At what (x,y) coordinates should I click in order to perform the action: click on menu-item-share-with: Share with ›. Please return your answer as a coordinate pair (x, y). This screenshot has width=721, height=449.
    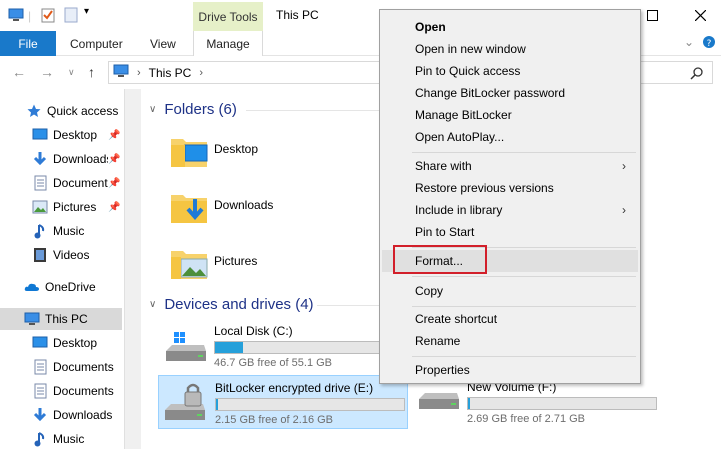
    Looking at the image, I should click on (510, 166).